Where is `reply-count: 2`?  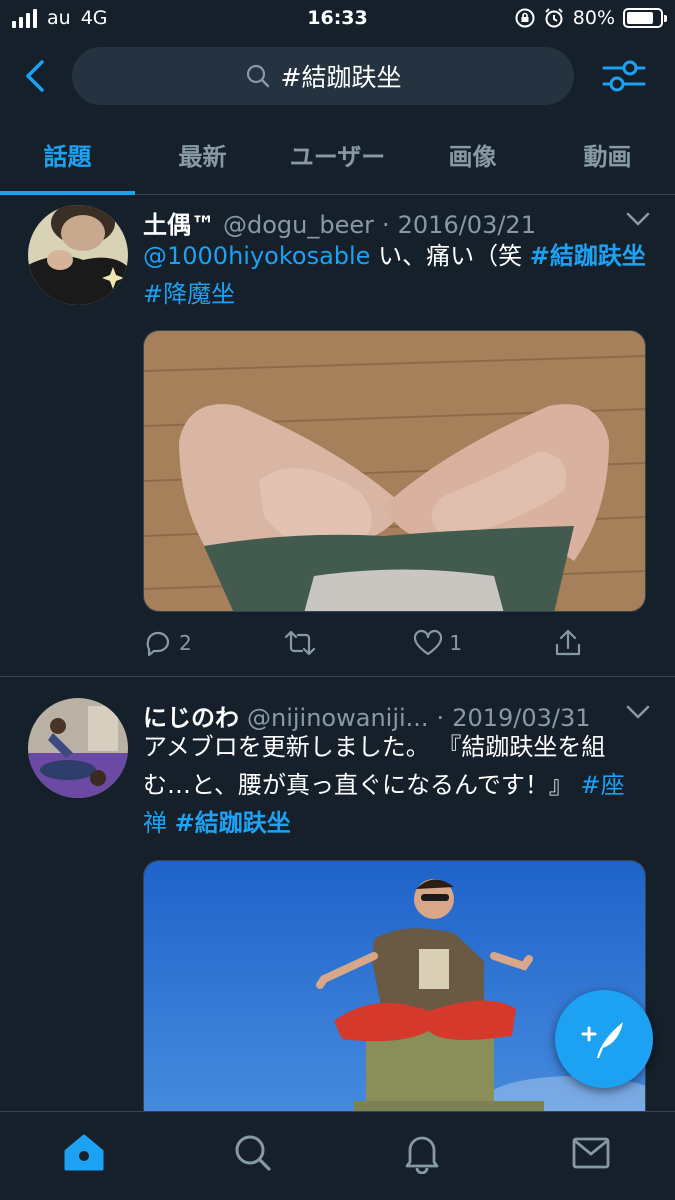
reply-count: 2 is located at coordinates (185, 643).